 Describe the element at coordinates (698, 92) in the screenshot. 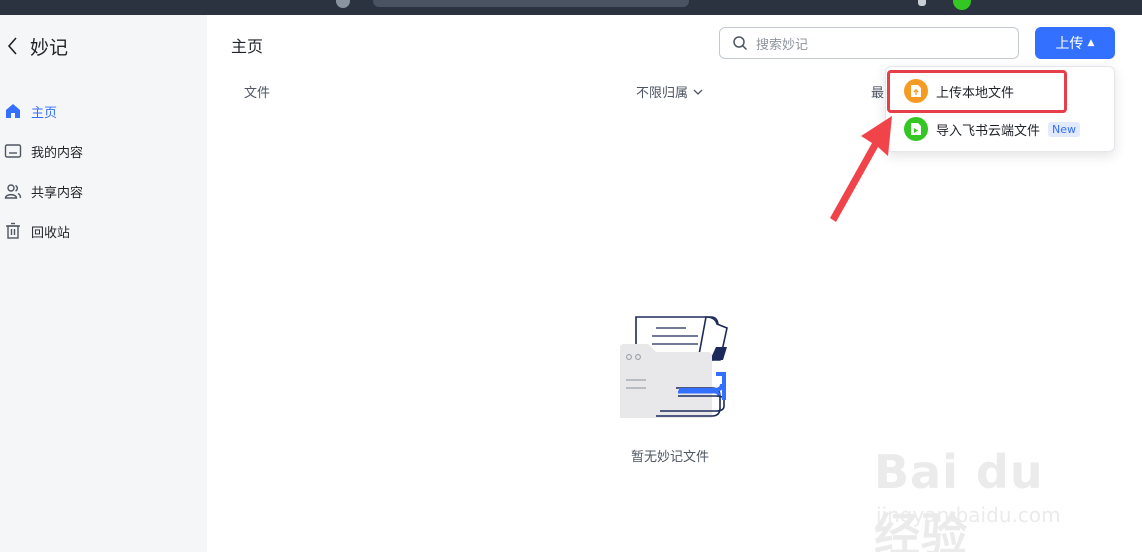

I see `chevron-down-icon` at that location.